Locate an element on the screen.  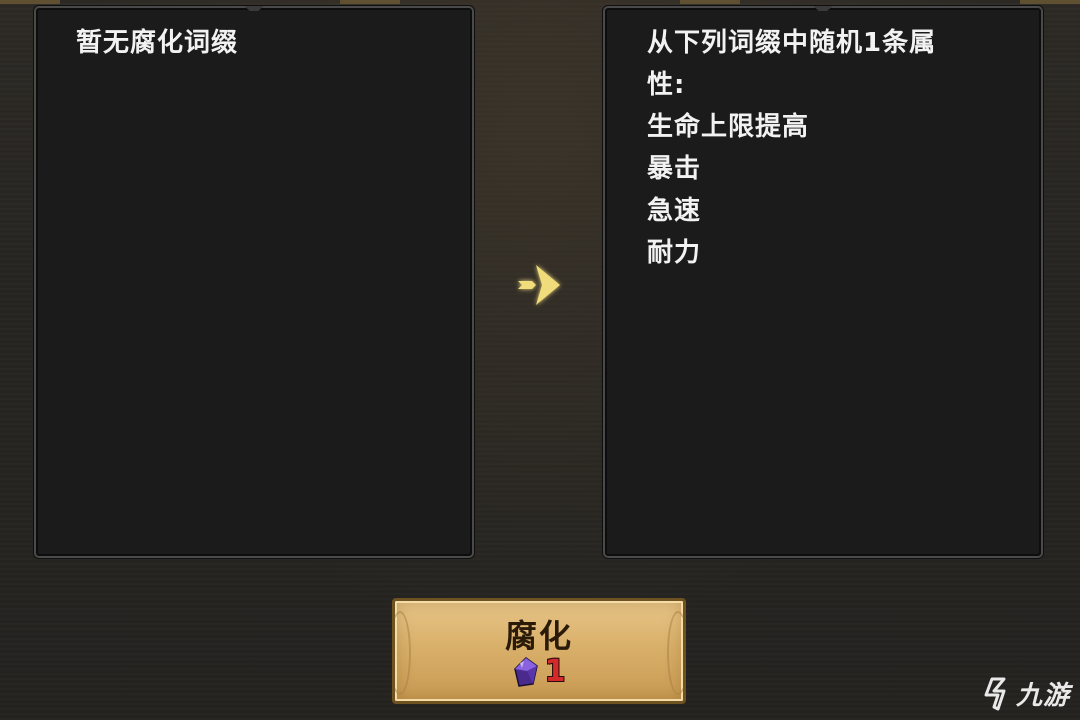
affix-item-critical: 暴击 is located at coordinates (674, 169).